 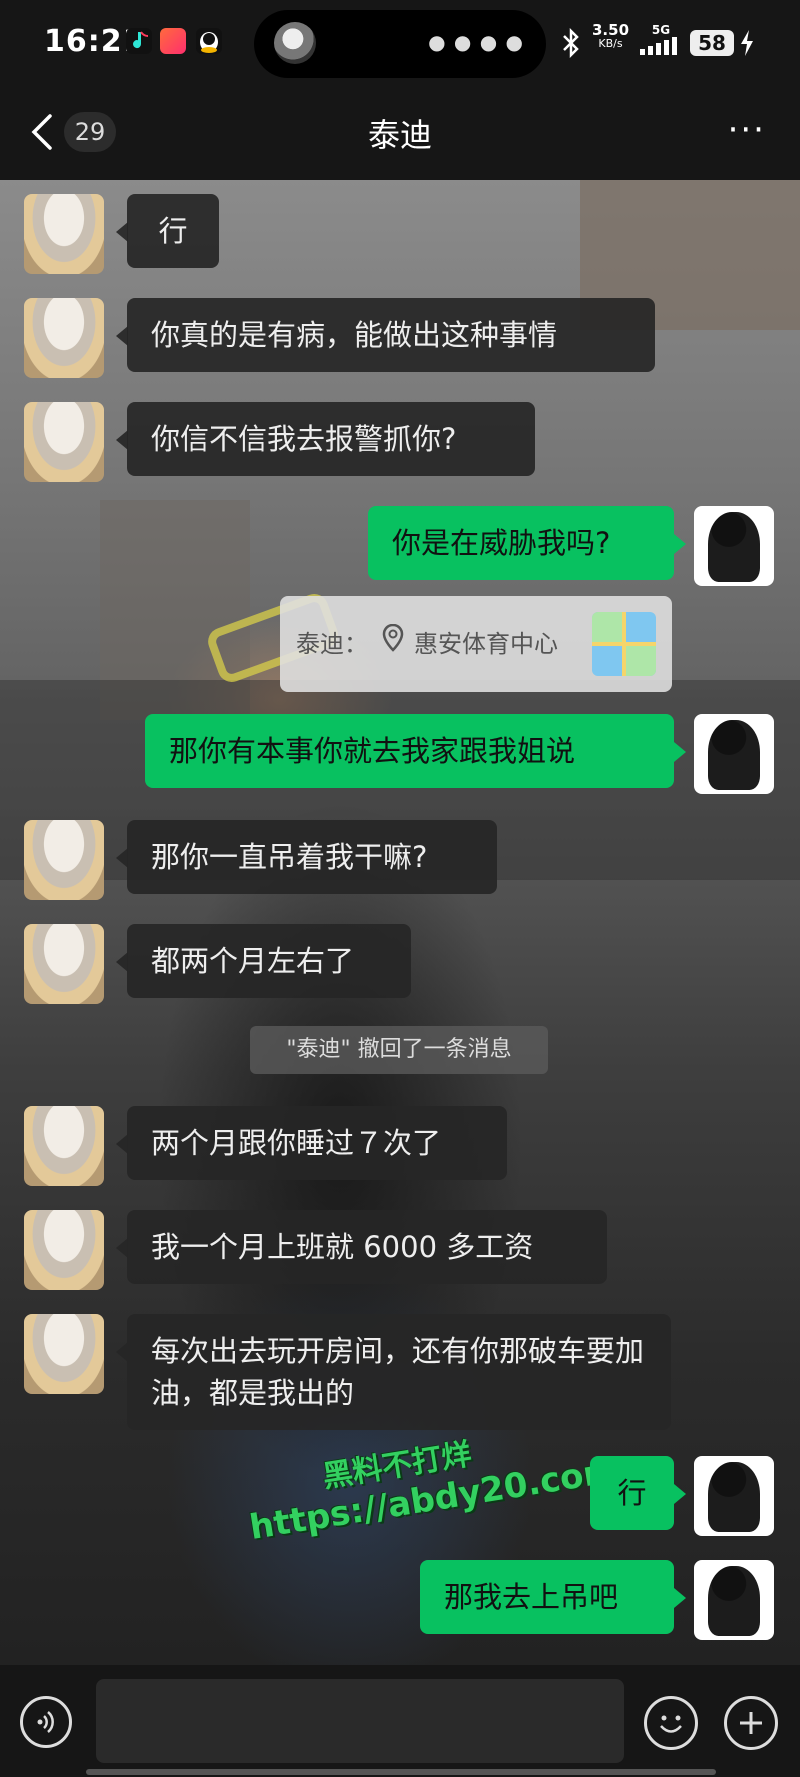 I want to click on more-functions-button, so click(x=751, y=1723).